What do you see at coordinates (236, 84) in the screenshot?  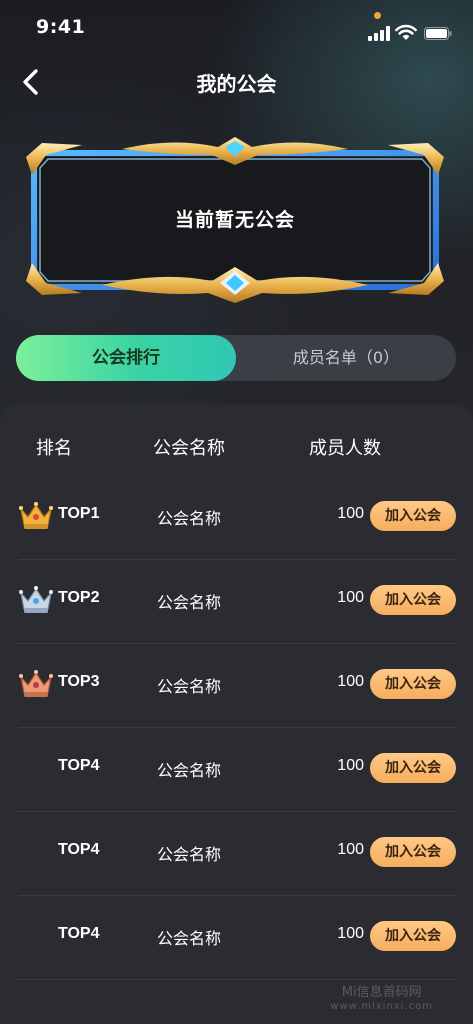 I see `page-title: 我的公会` at bounding box center [236, 84].